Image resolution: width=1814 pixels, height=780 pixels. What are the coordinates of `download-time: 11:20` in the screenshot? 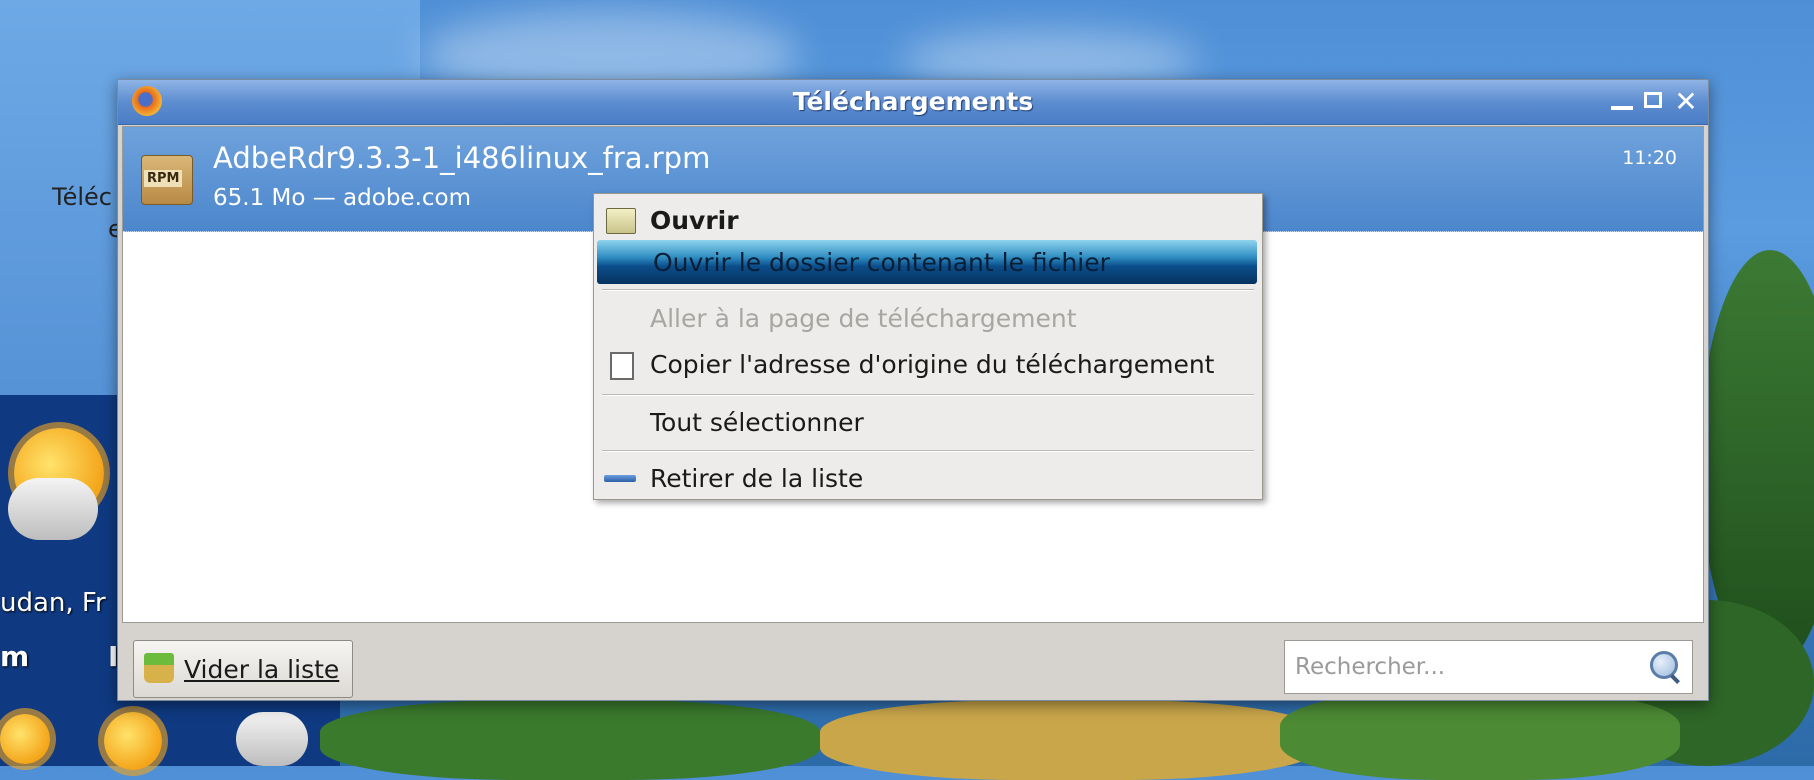 It's located at (1649, 158).